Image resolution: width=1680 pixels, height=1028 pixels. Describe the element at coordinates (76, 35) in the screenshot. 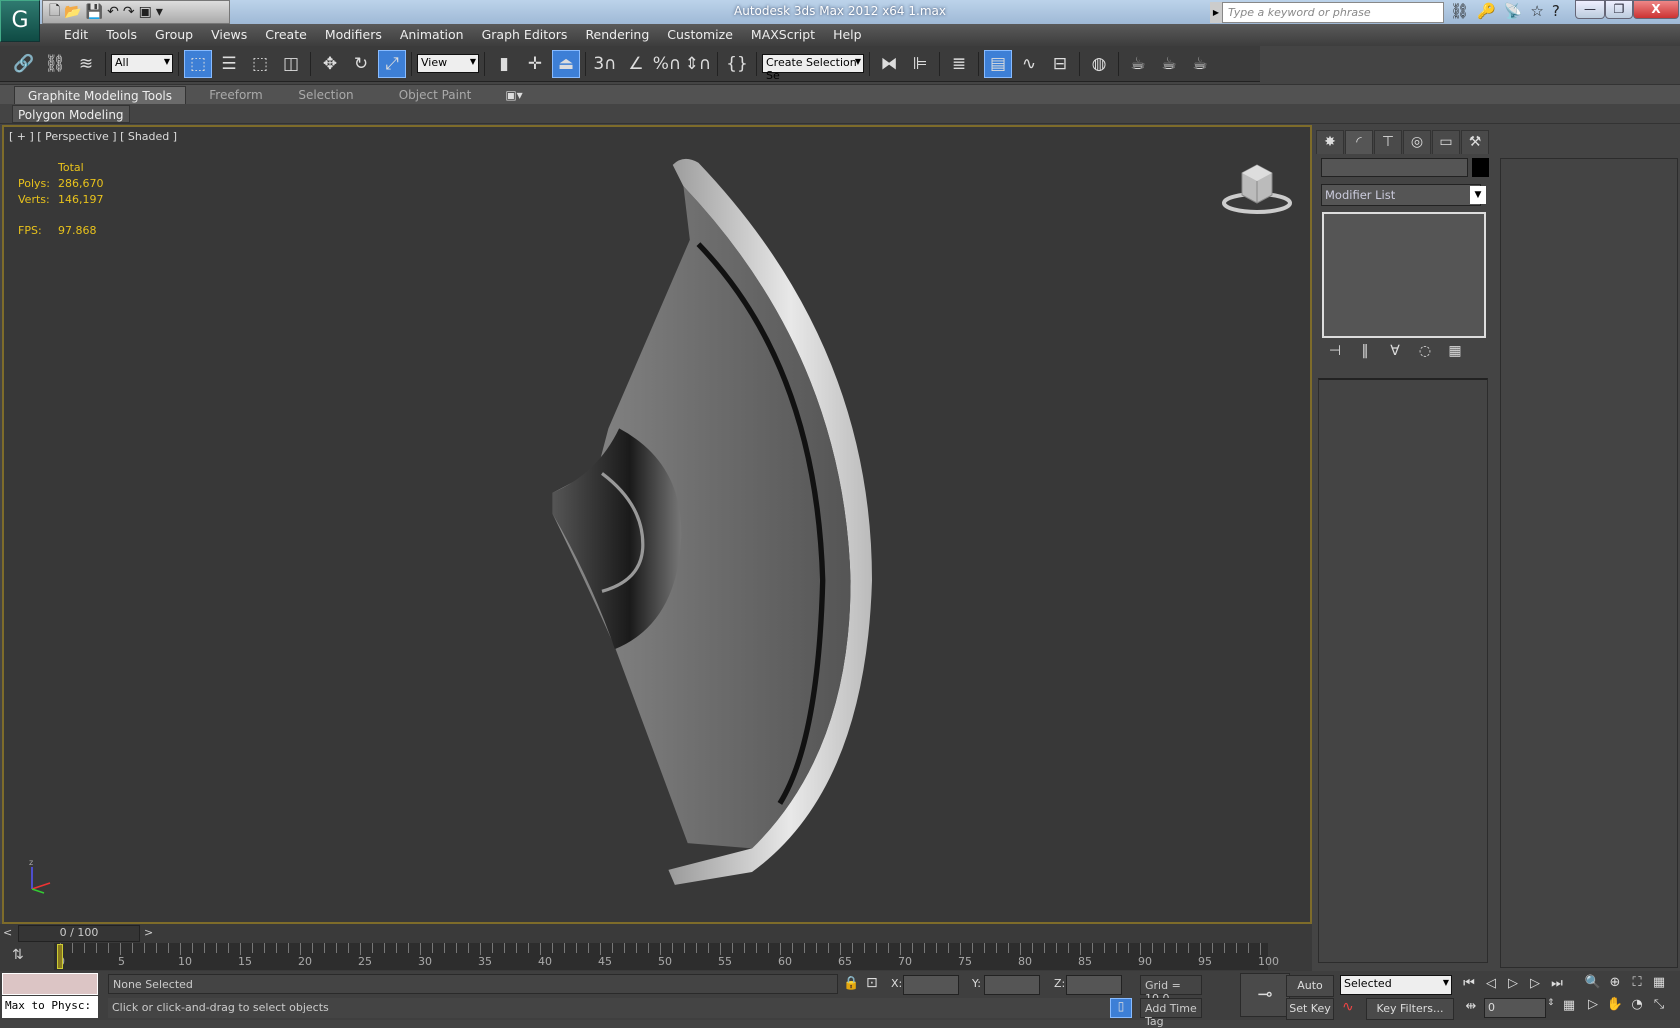

I see `menu-edit: Edit` at that location.